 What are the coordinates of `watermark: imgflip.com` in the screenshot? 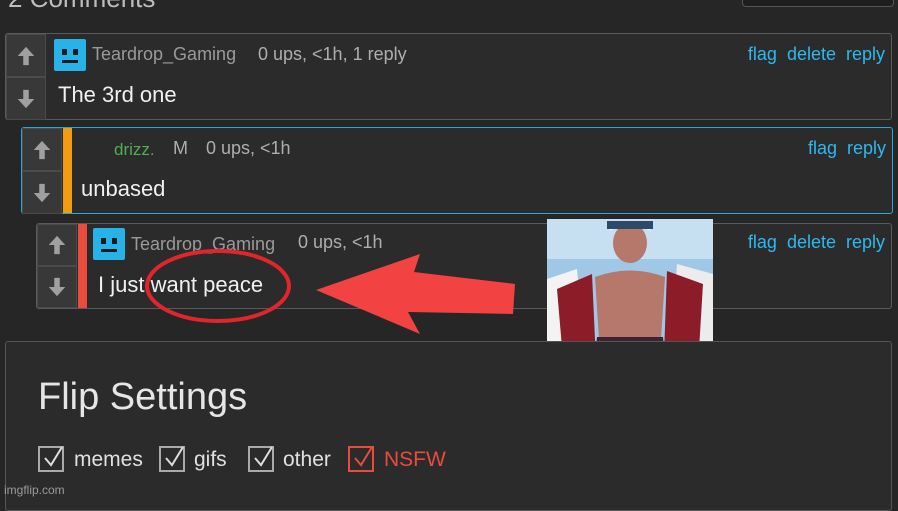 It's located at (34, 490).